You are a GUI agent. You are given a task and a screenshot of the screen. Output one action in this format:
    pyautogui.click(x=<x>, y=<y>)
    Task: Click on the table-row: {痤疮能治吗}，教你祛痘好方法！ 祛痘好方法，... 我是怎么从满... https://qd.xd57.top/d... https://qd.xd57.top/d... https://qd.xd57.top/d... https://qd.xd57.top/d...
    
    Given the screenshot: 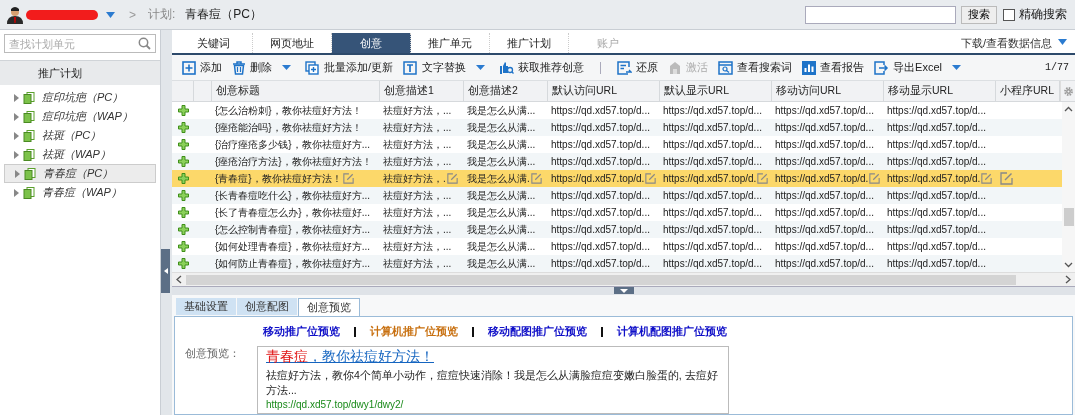 What is the action you would take?
    pyautogui.click(x=617, y=128)
    